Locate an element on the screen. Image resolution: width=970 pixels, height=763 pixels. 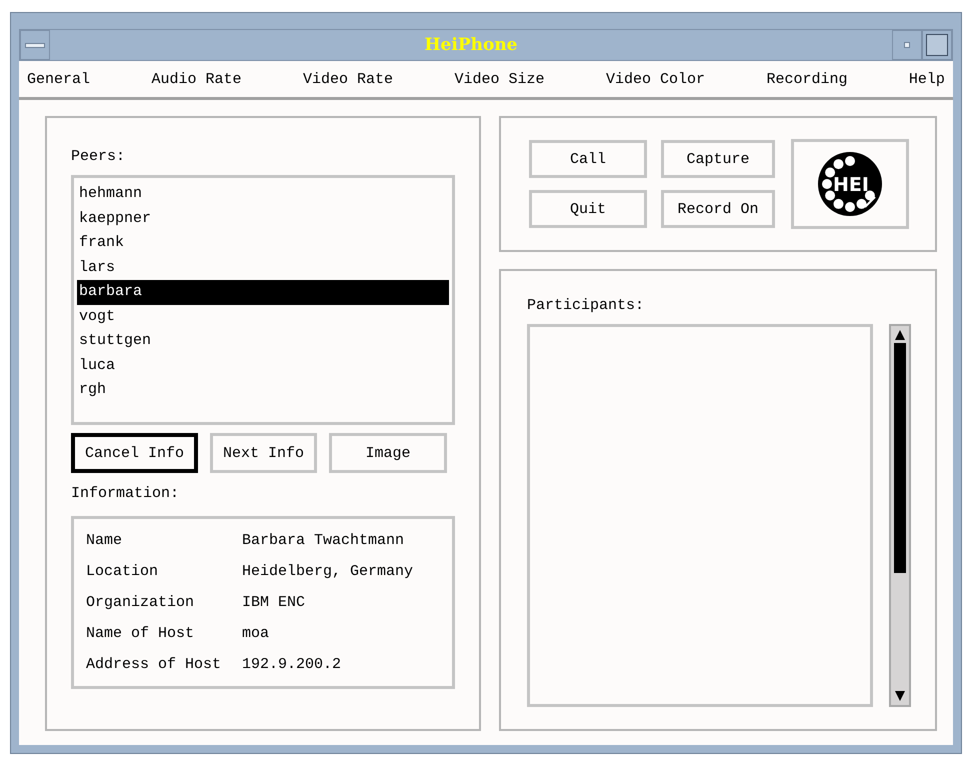
rotary-phone-logo-icon: HEI is located at coordinates (850, 184).